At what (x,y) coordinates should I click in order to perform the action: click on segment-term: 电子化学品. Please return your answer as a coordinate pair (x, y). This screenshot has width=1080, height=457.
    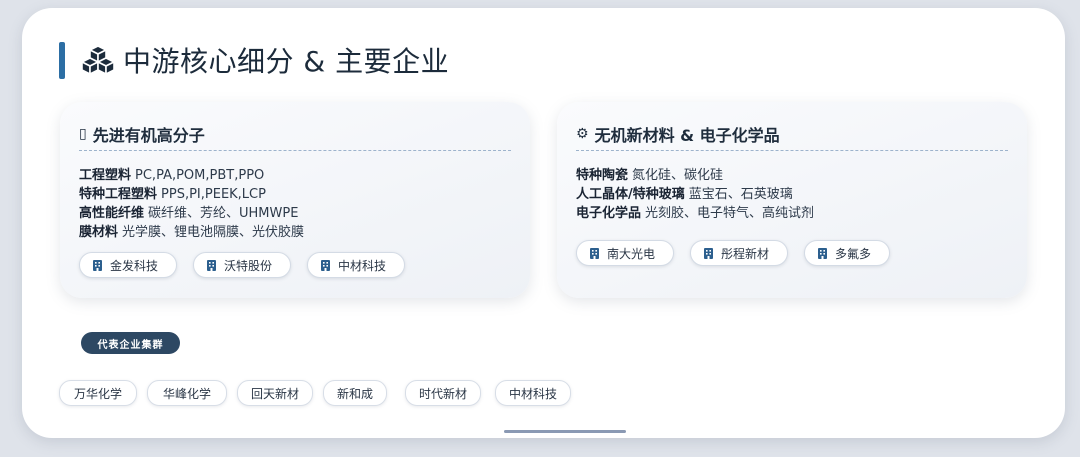
    Looking at the image, I should click on (609, 213).